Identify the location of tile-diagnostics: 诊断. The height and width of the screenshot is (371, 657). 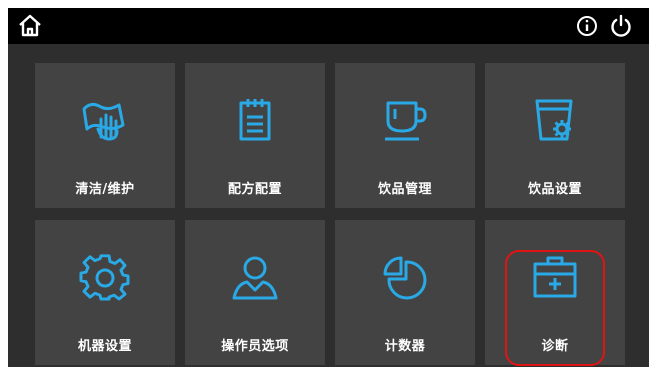
(555, 293).